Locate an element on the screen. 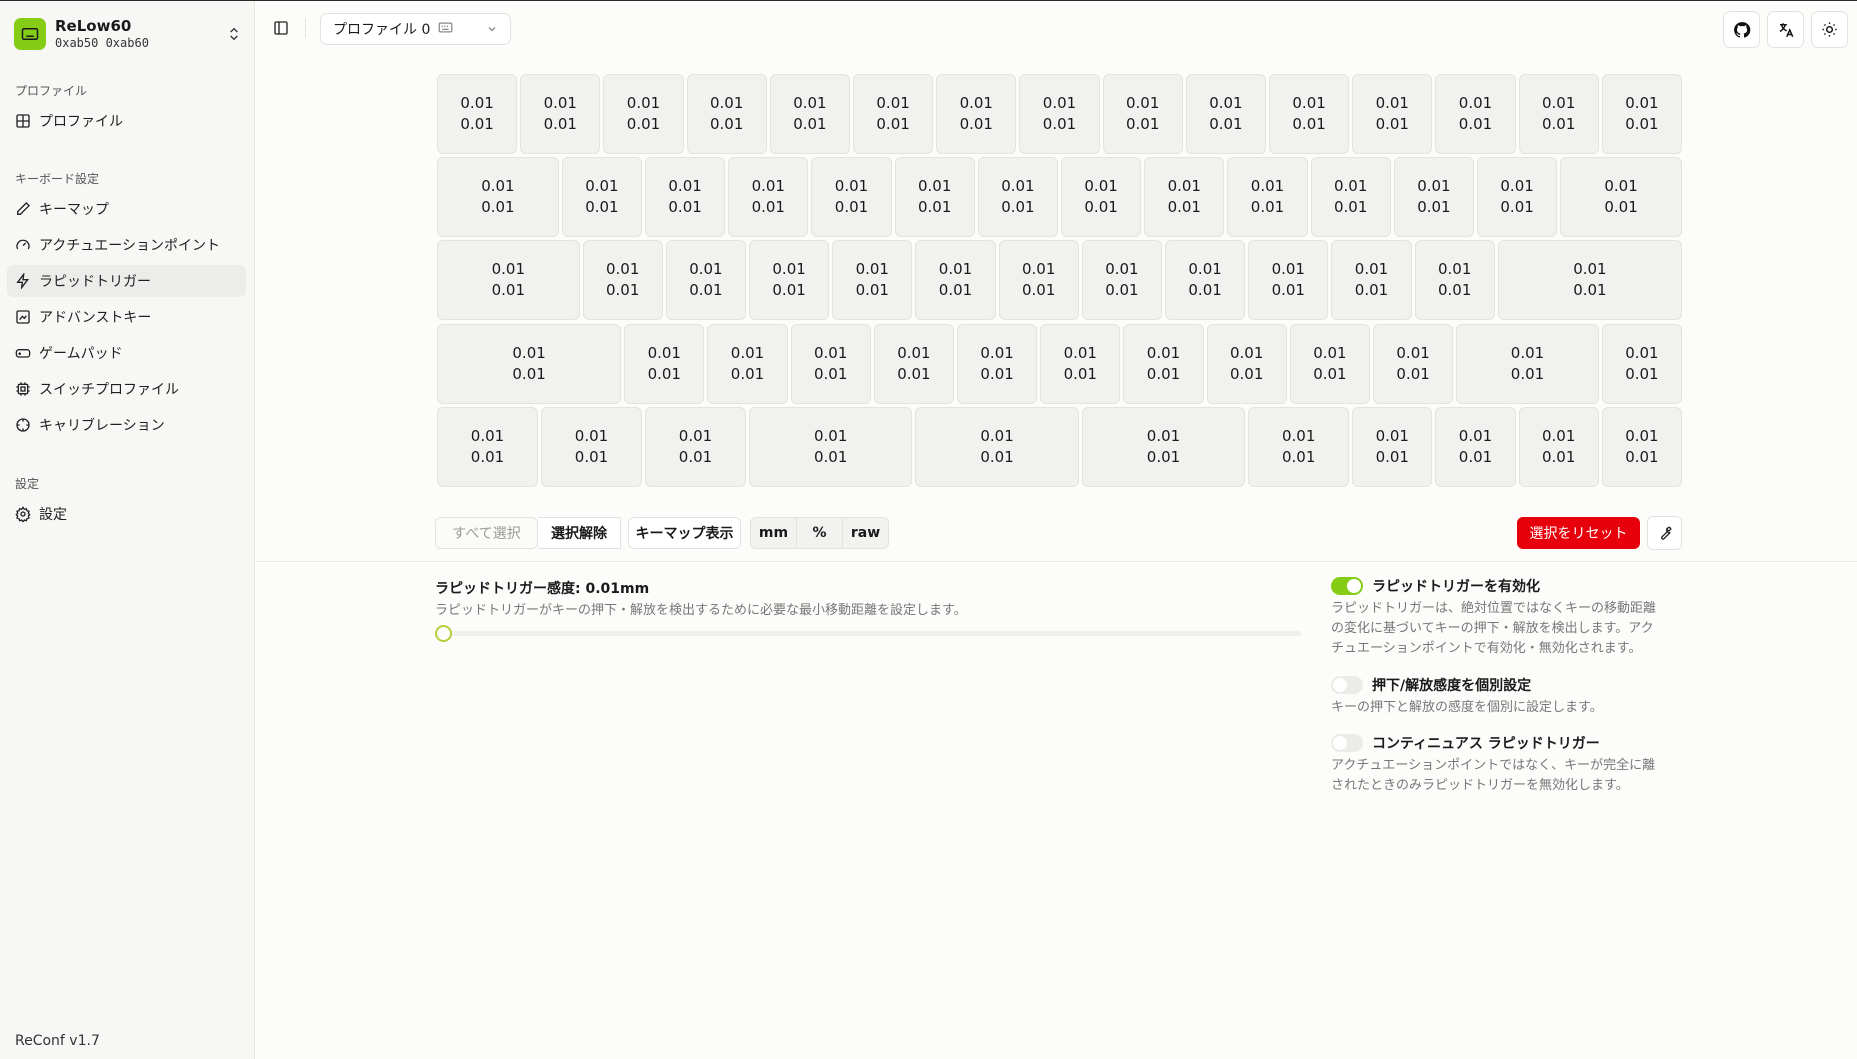  key-r4-c9: 0.01 0.01 is located at coordinates (1558, 446).